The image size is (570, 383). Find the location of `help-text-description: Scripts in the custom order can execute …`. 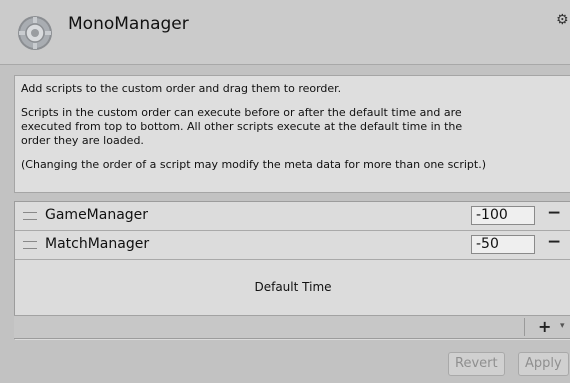

help-text-description: Scripts in the custom order can execute … is located at coordinates (242, 126).